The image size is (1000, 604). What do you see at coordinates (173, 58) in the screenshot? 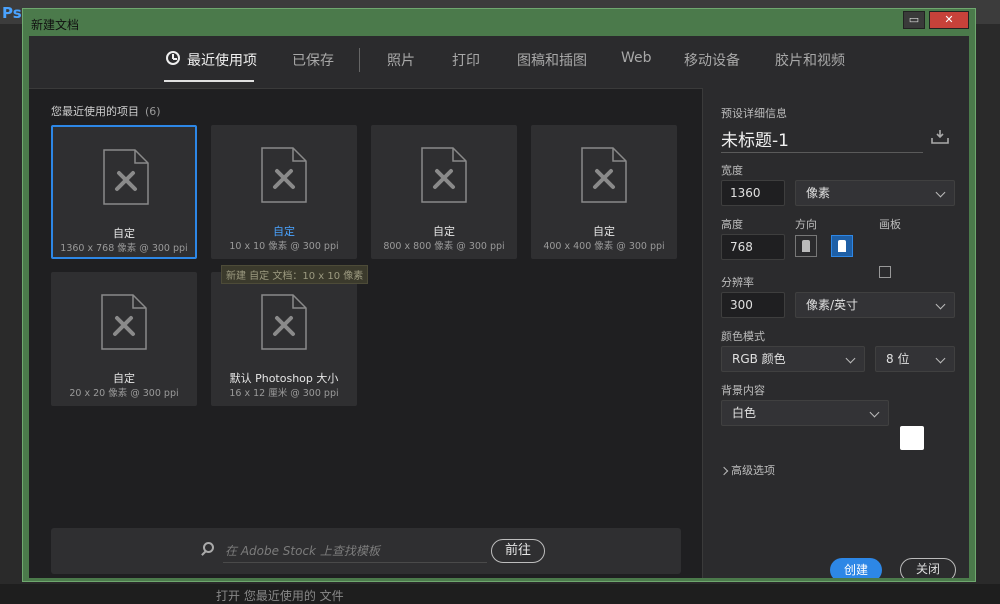
I see `clock-icon` at bounding box center [173, 58].